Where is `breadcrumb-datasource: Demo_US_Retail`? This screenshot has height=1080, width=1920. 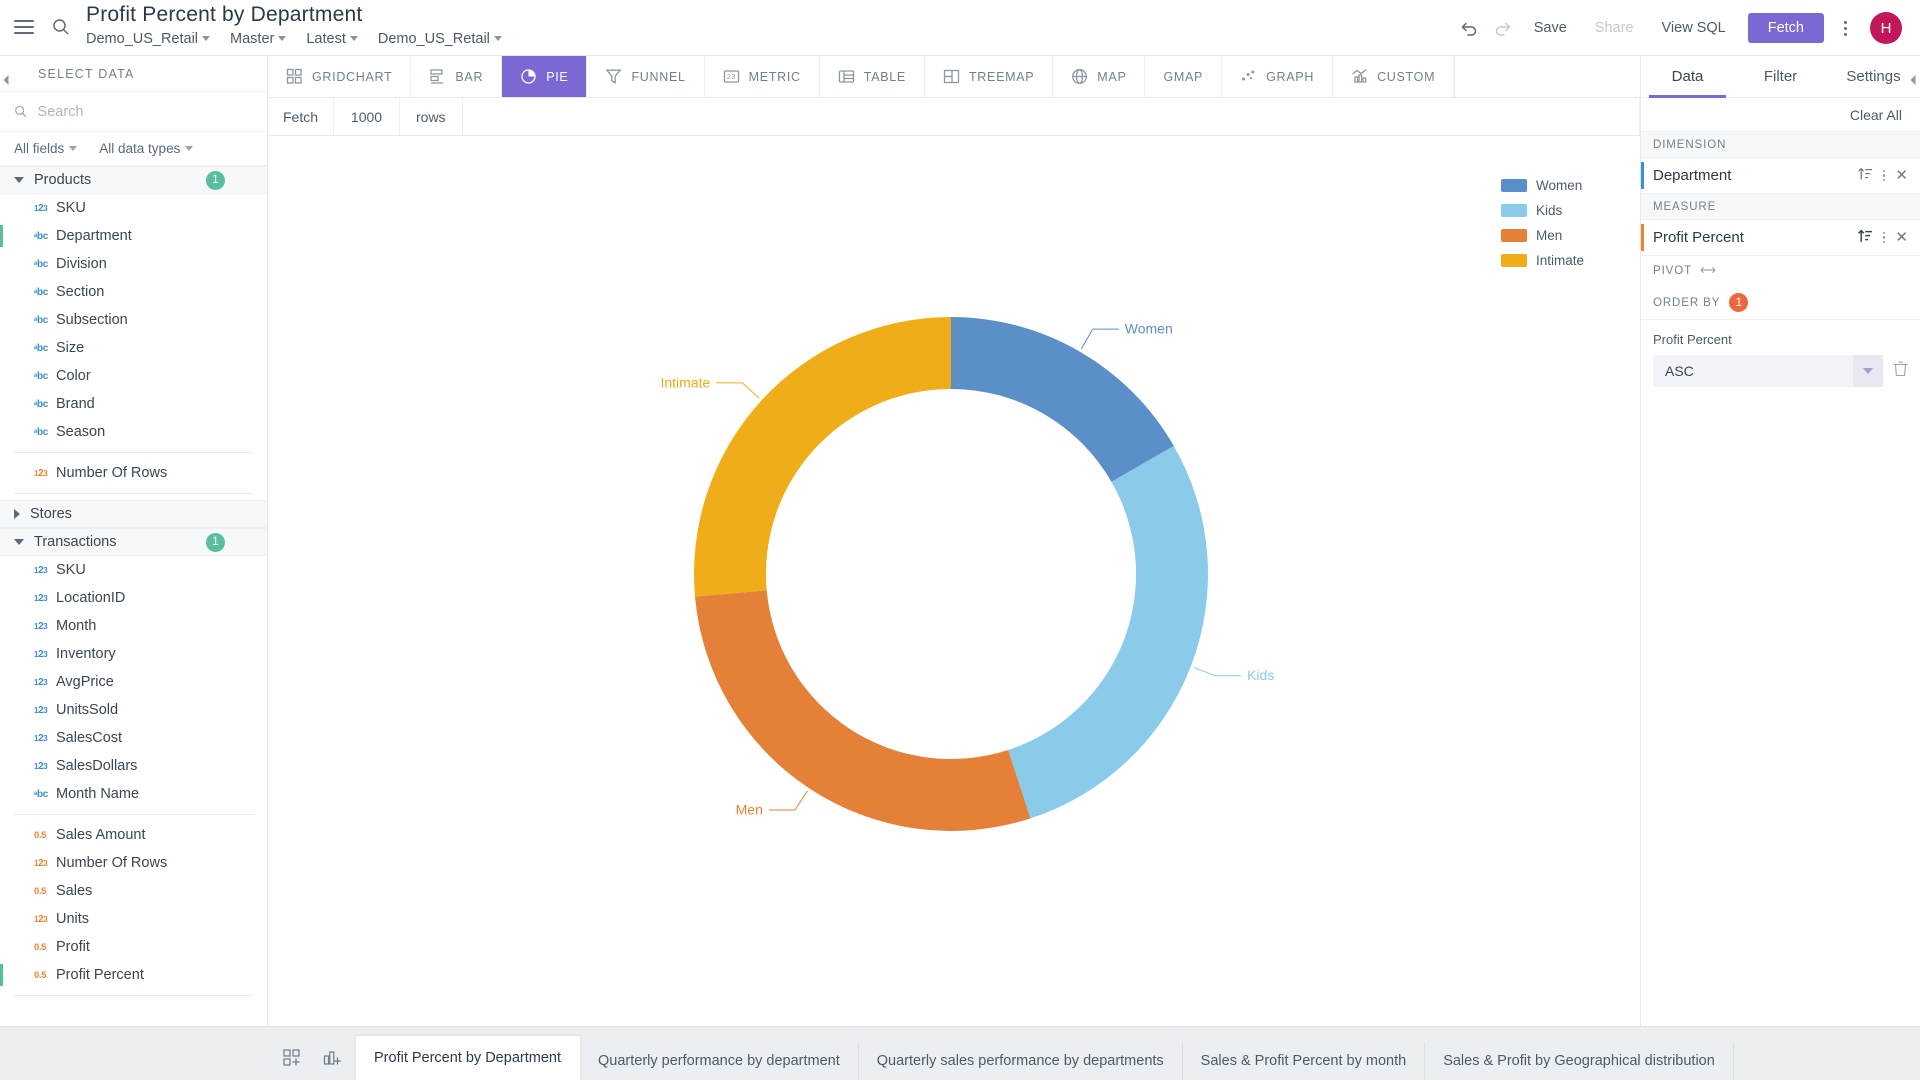 breadcrumb-datasource: Demo_US_Retail is located at coordinates (148, 39).